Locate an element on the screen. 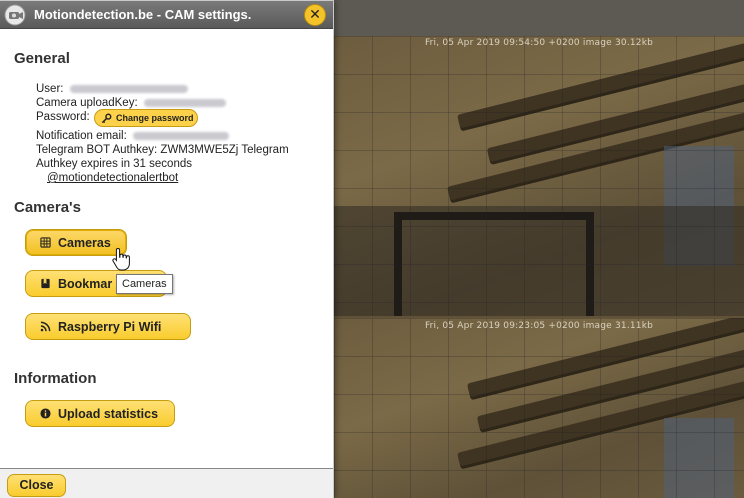 Image resolution: width=744 pixels, height=498 pixels. grid-icon is located at coordinates (45, 242).